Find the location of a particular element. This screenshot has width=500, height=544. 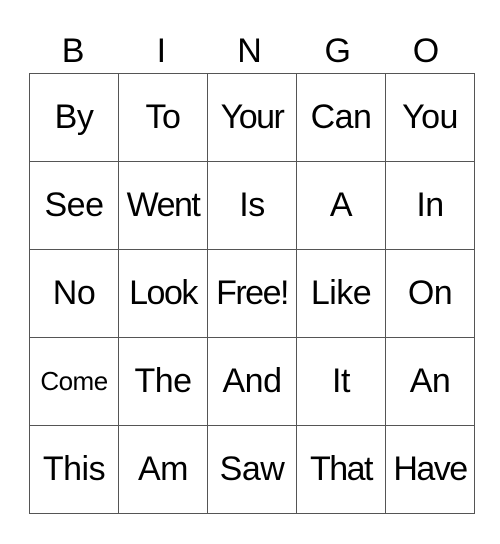

bingo-cell: Like is located at coordinates (341, 293).